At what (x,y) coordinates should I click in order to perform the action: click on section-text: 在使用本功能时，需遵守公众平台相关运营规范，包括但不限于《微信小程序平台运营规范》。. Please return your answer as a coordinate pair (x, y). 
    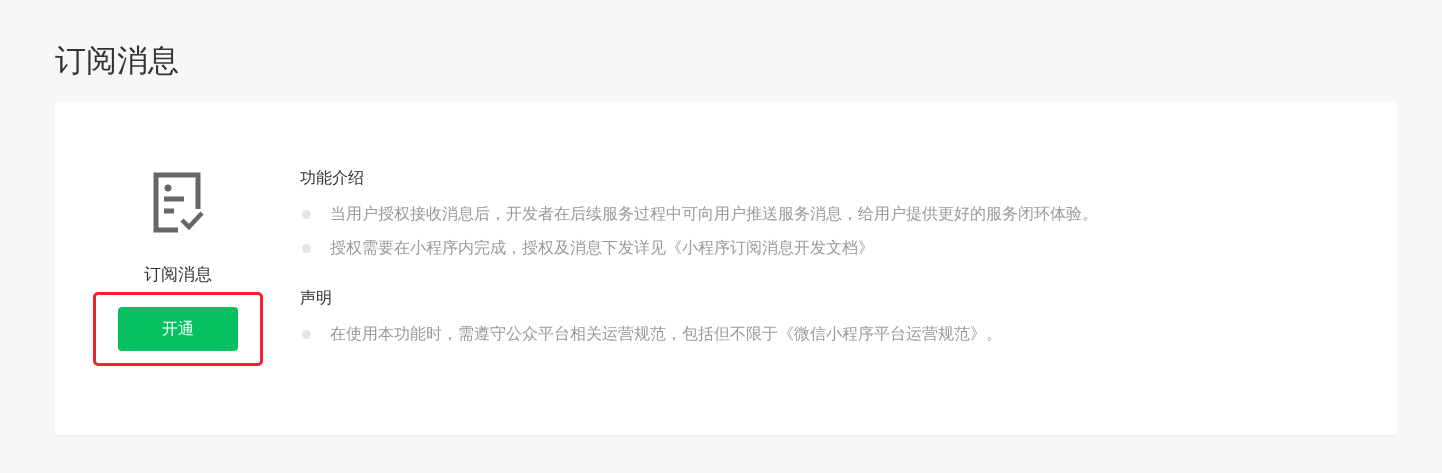
    Looking at the image, I should click on (666, 334).